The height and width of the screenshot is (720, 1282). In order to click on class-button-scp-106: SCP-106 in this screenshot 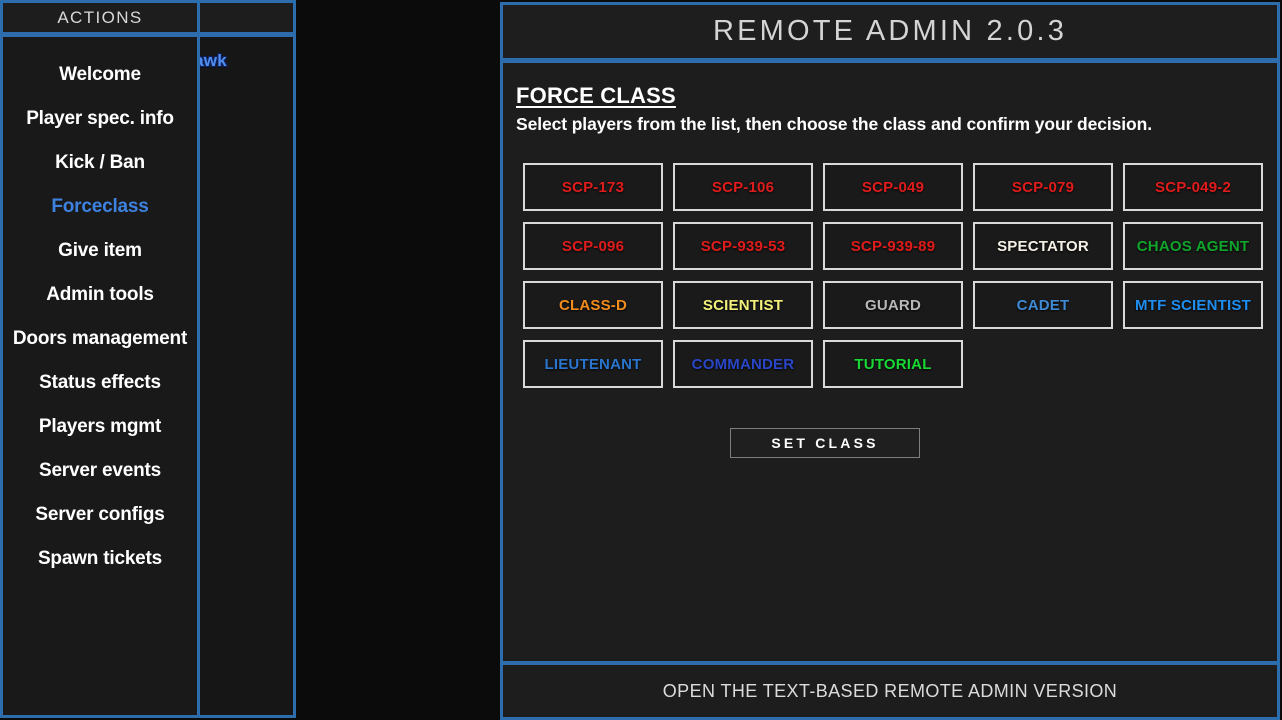, I will do `click(743, 187)`.